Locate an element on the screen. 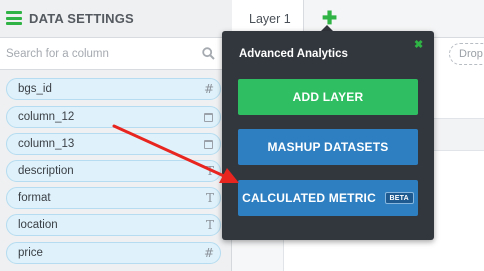 The width and height of the screenshot is (484, 271). drop-zone-text: Drop is located at coordinates (471, 54).